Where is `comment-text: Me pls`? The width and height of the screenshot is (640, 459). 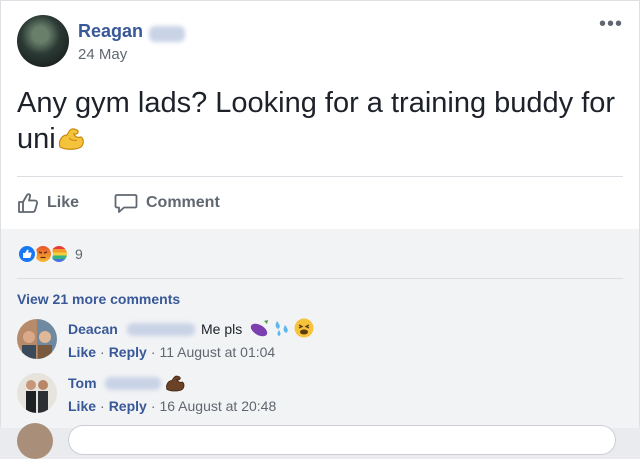 comment-text: Me pls is located at coordinates (222, 329).